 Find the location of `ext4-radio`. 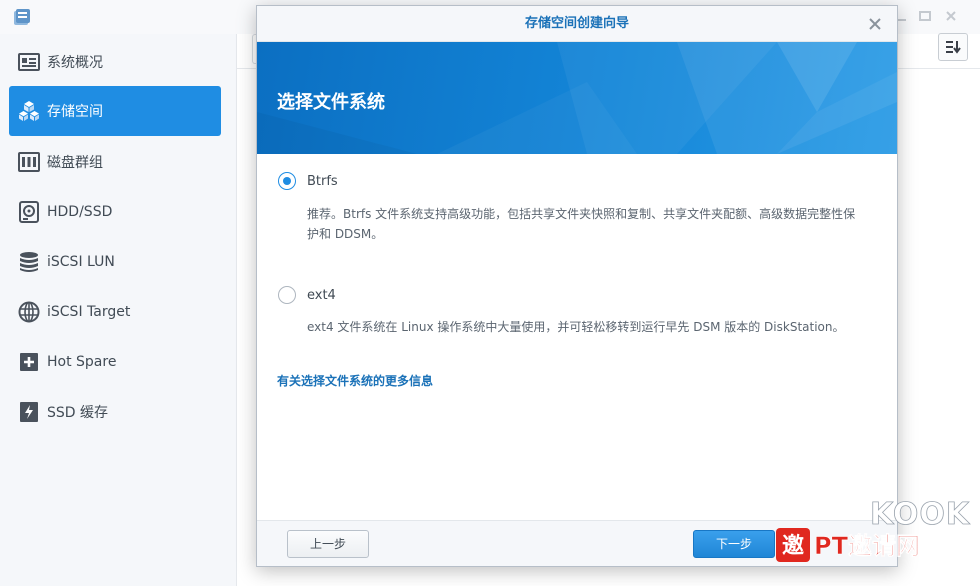

ext4-radio is located at coordinates (287, 295).